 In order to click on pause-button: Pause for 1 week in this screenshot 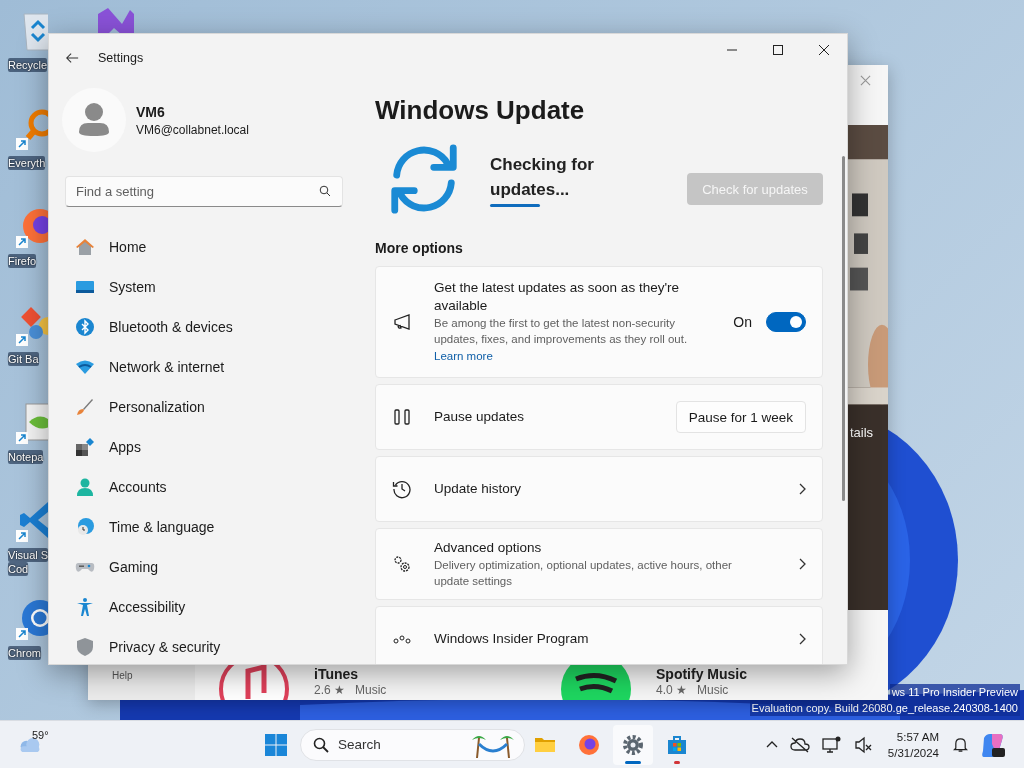, I will do `click(740, 417)`.